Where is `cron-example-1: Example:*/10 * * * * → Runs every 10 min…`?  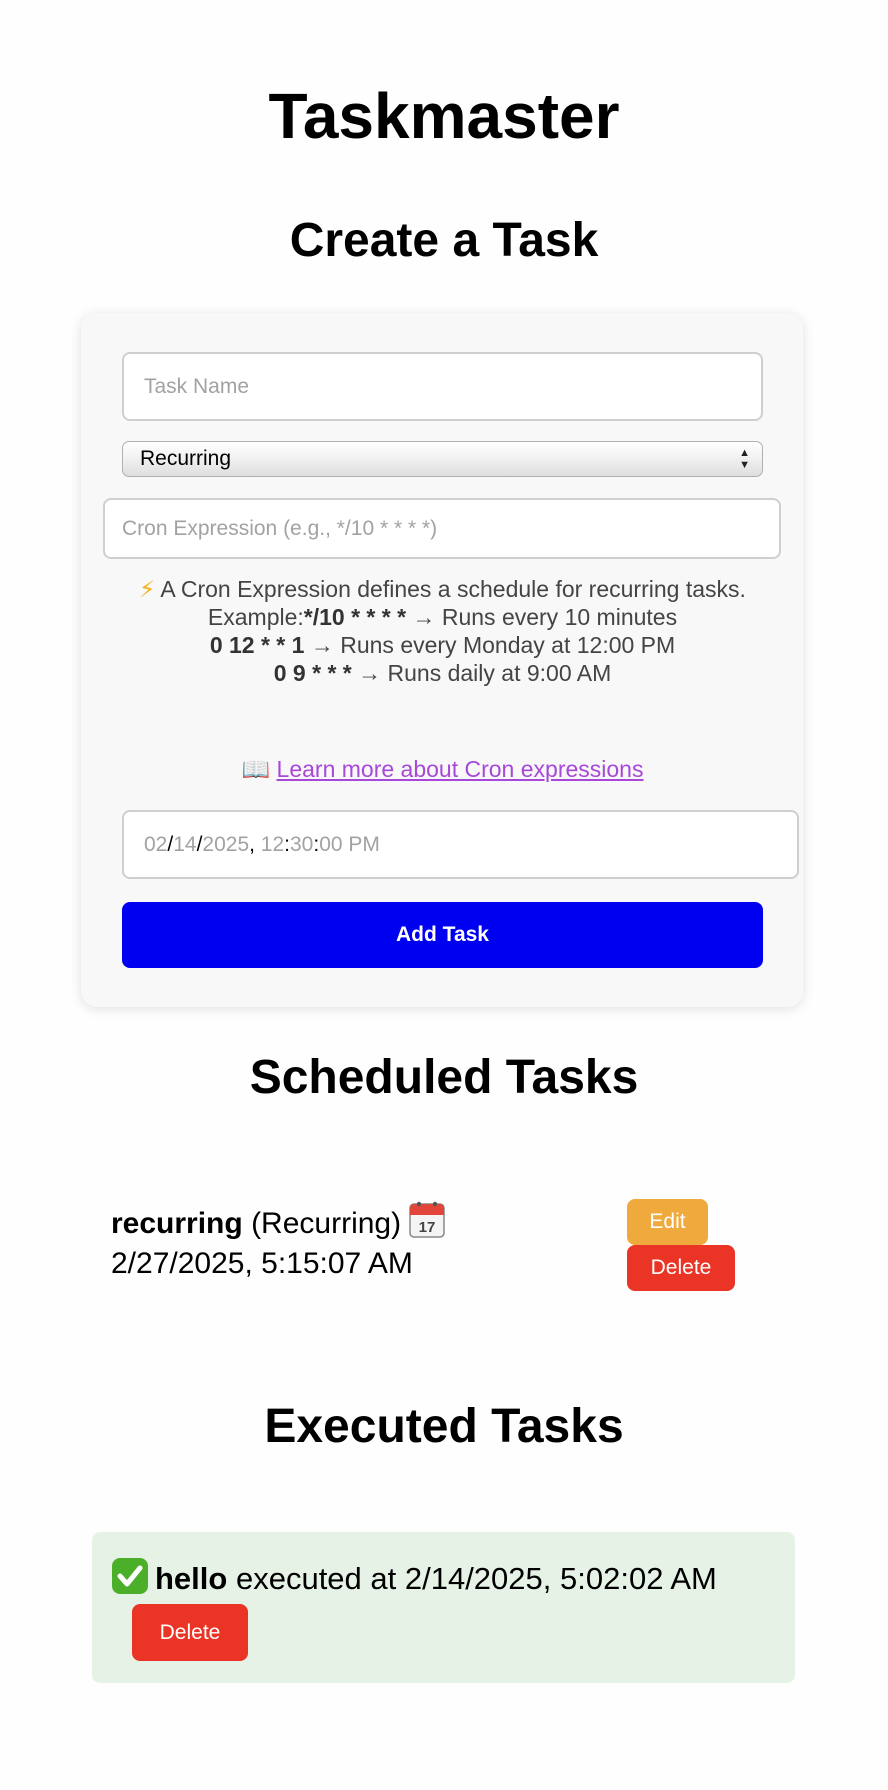 cron-example-1: Example:*/10 * * * * → Runs every 10 min… is located at coordinates (442, 617).